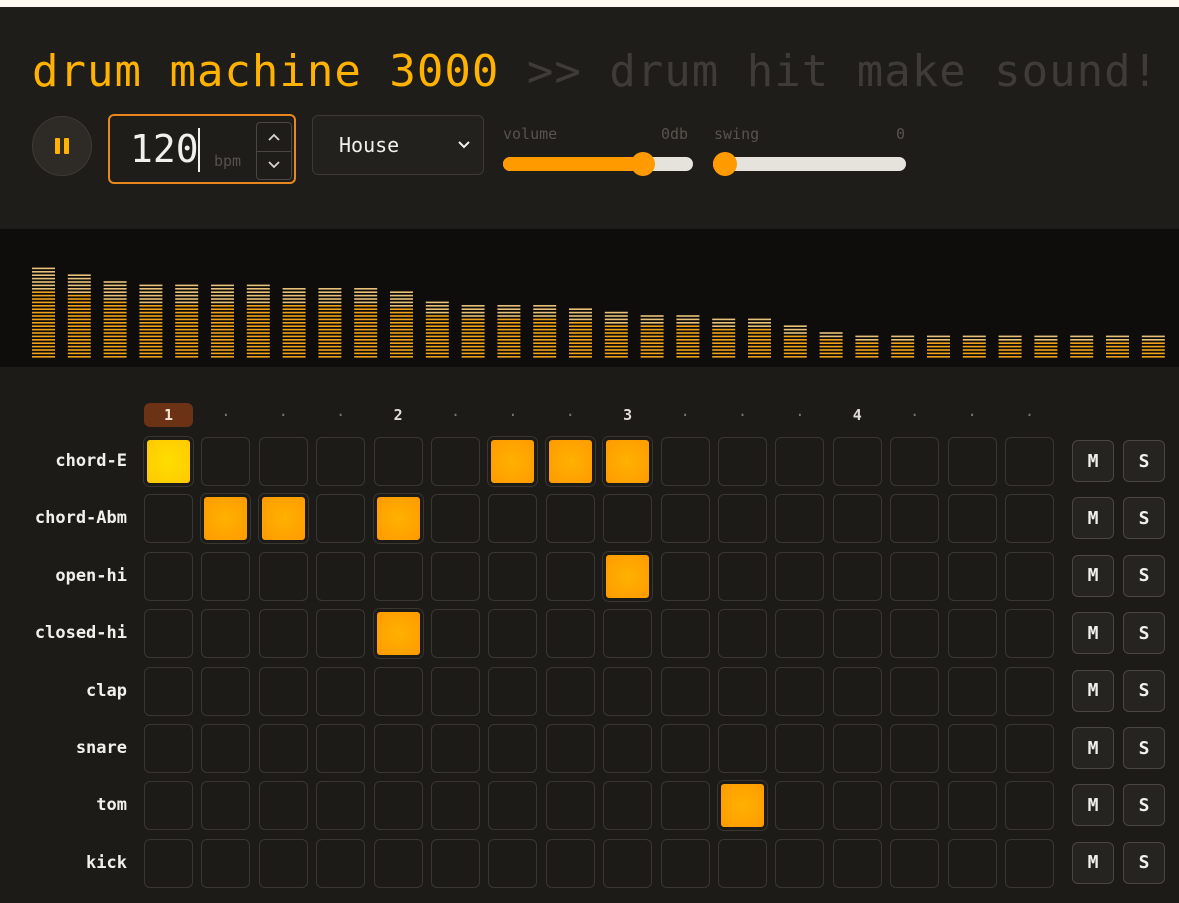  What do you see at coordinates (398, 145) in the screenshot?
I see `kit-select: House` at bounding box center [398, 145].